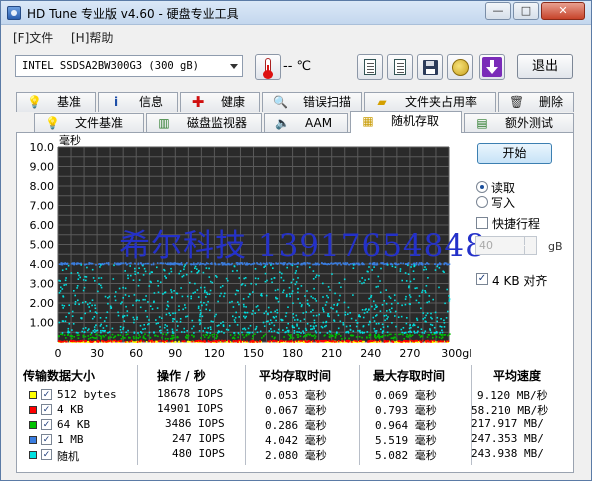  What do you see at coordinates (195, 423) in the screenshot?
I see `row-ops: 3486 IOPS` at bounding box center [195, 423].